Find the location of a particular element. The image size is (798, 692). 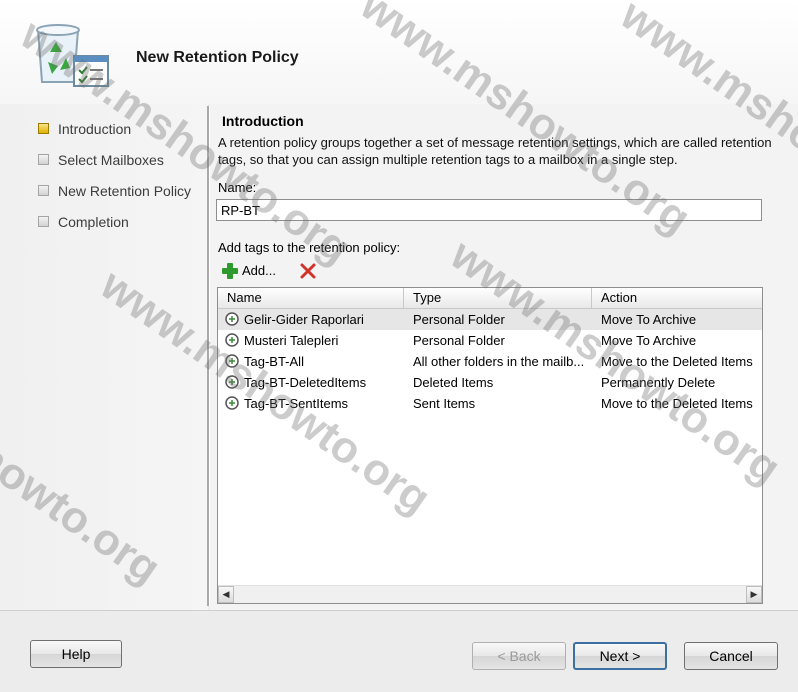

back-button: < Back is located at coordinates (519, 656).